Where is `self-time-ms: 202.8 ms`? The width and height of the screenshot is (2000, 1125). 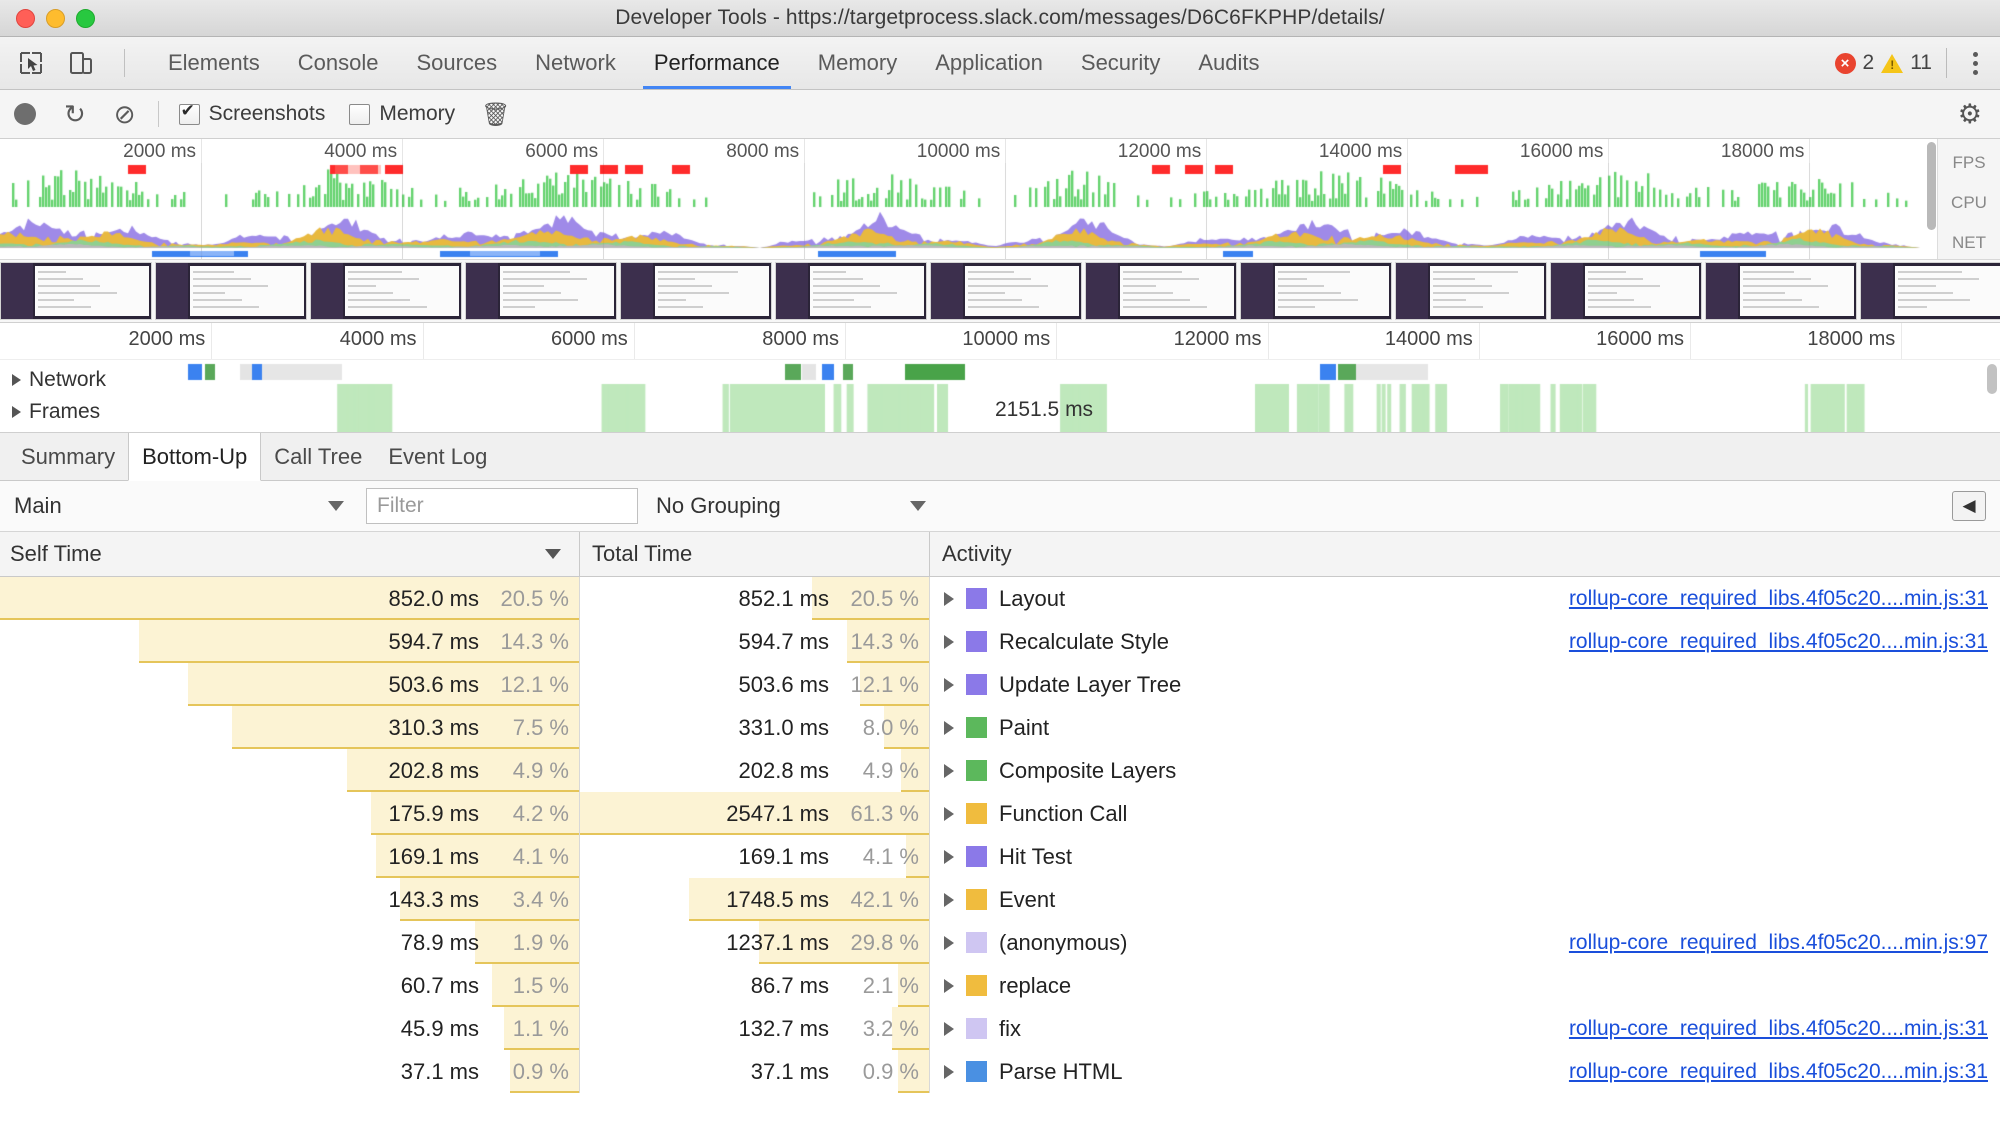 self-time-ms: 202.8 ms is located at coordinates (434, 770).